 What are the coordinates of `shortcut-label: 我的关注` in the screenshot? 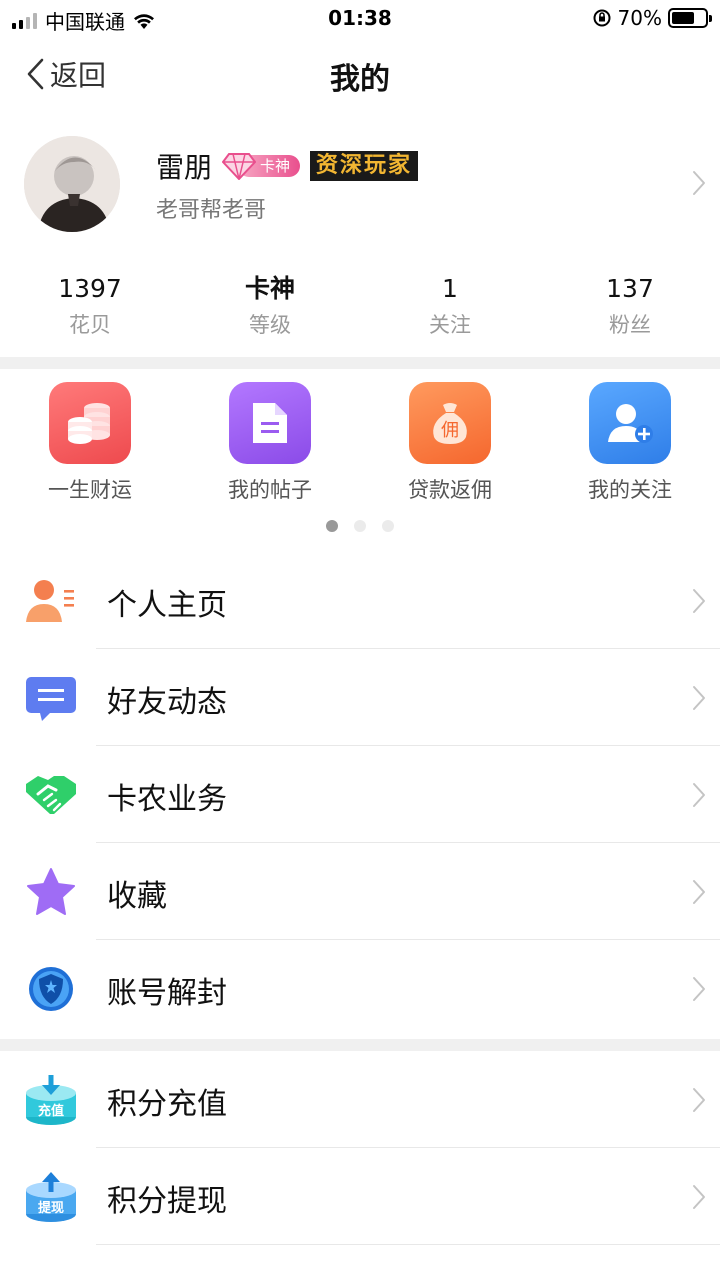 It's located at (630, 490).